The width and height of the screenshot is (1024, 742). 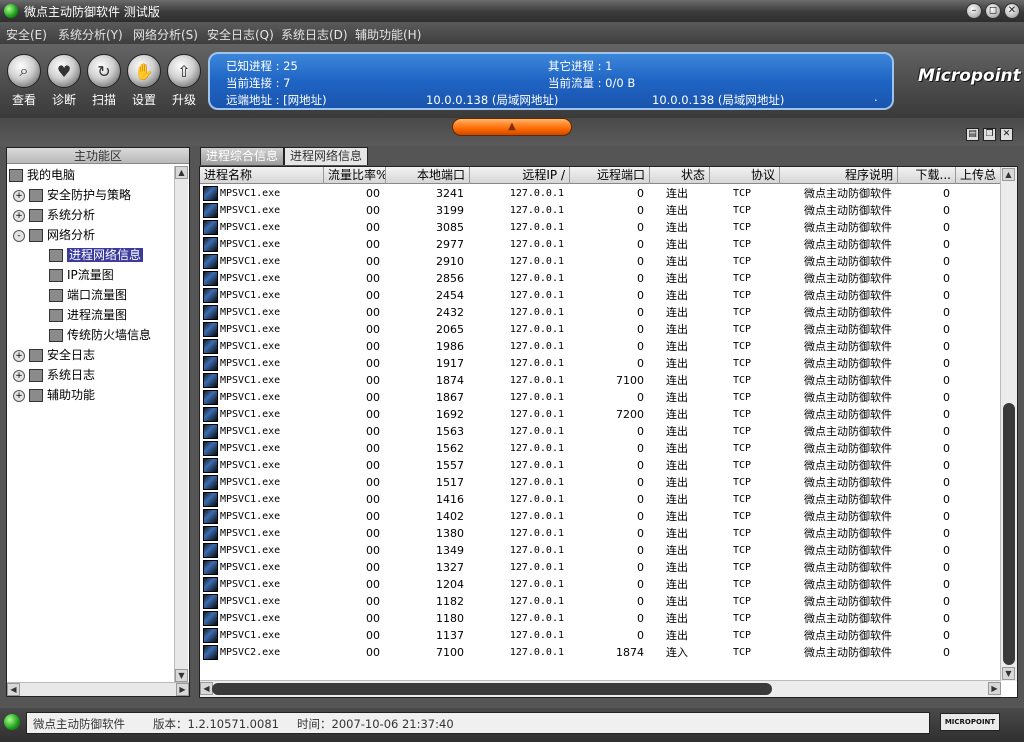 What do you see at coordinates (262, 175) in the screenshot?
I see `column-header: 进程名称` at bounding box center [262, 175].